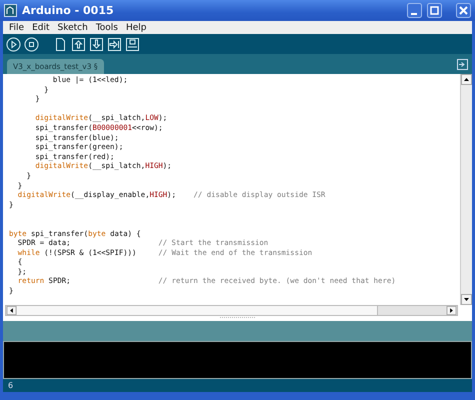 The image size is (475, 400). What do you see at coordinates (466, 189) in the screenshot?
I see `vertical-scrollbar` at bounding box center [466, 189].